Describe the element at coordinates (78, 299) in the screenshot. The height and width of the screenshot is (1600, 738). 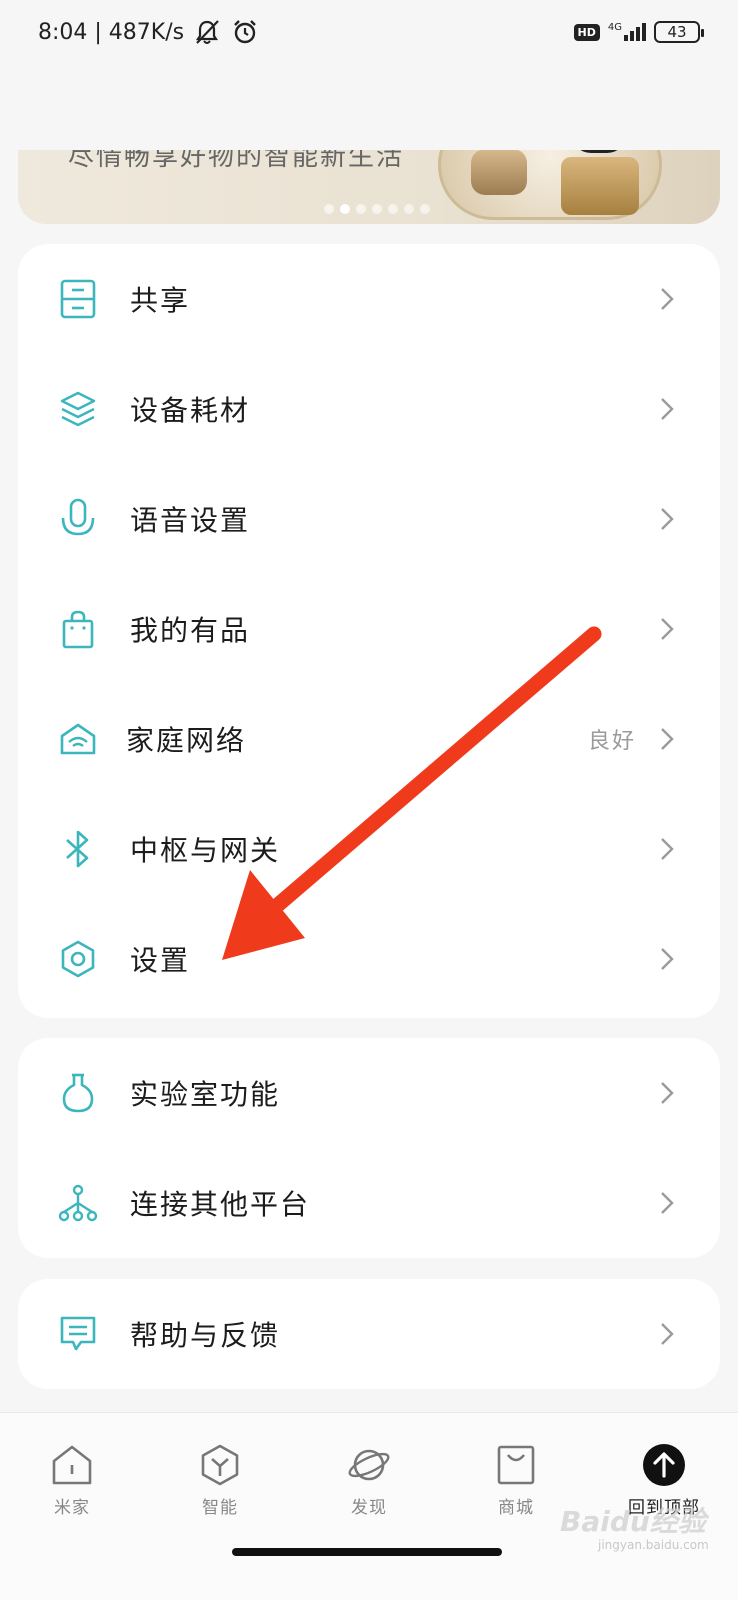
I see `share-drawer-icon` at that location.